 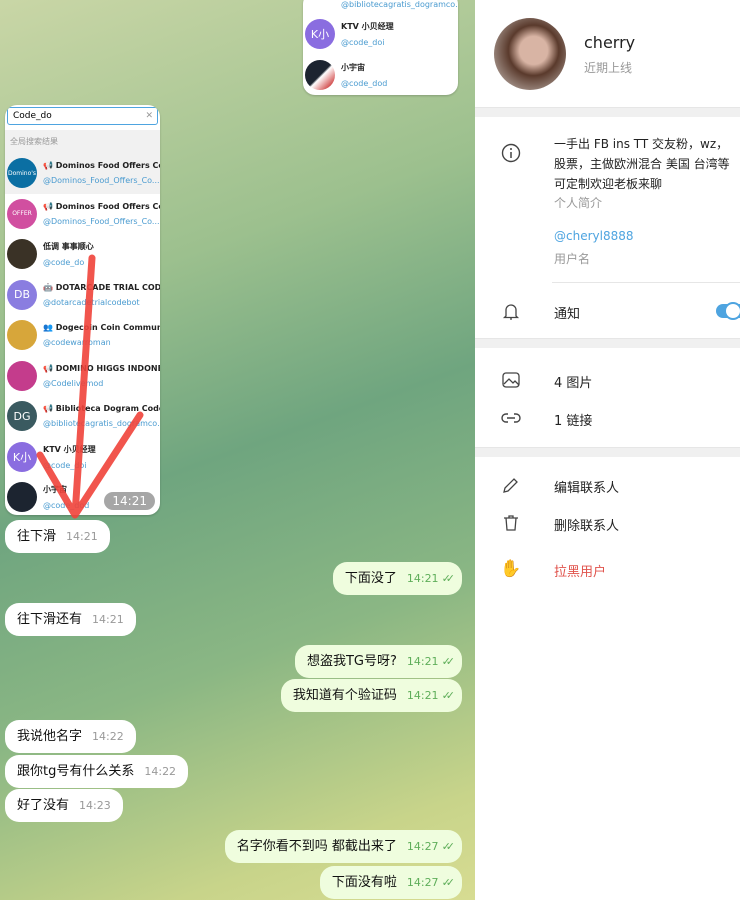 What do you see at coordinates (57, 536) in the screenshot?
I see `incoming-message: 往下滑 14:21` at bounding box center [57, 536].